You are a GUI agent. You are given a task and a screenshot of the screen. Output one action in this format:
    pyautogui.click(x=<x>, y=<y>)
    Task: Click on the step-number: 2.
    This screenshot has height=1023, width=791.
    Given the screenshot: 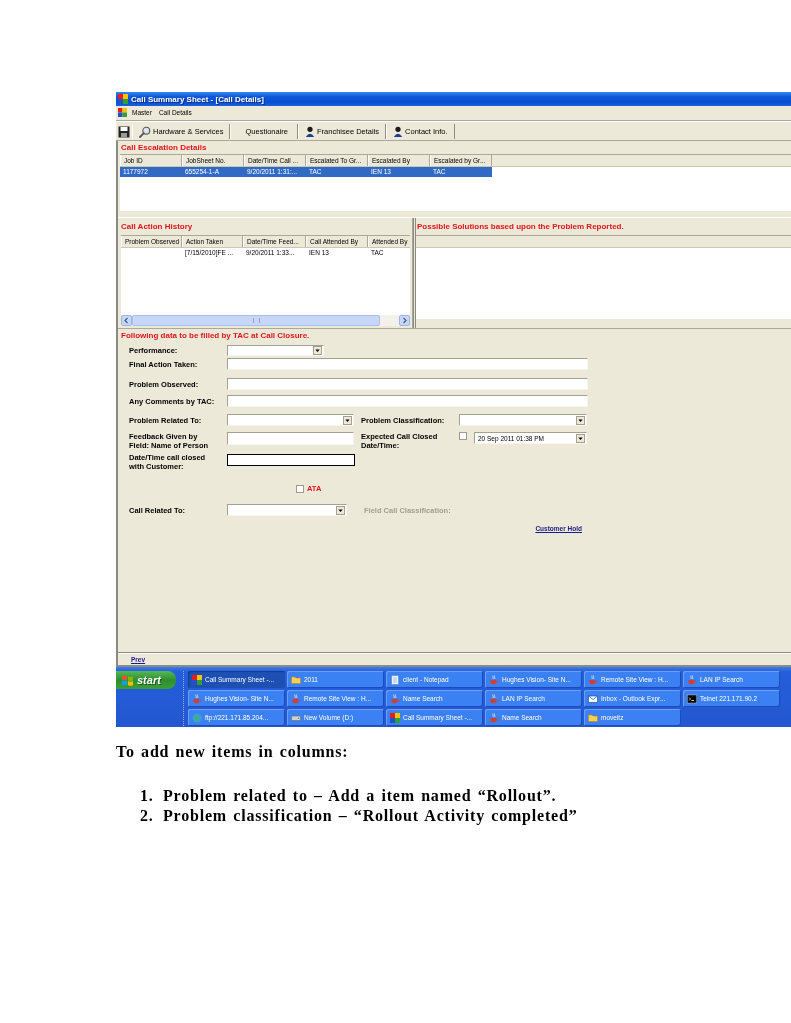 What is the action you would take?
    pyautogui.click(x=147, y=816)
    